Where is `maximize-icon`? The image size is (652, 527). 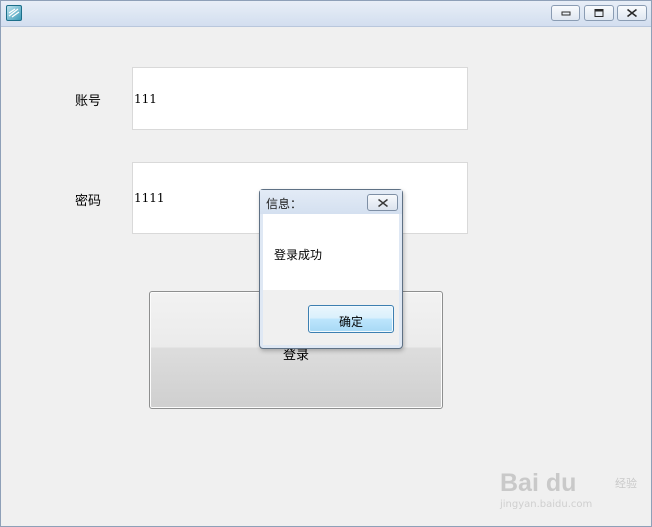 maximize-icon is located at coordinates (599, 13).